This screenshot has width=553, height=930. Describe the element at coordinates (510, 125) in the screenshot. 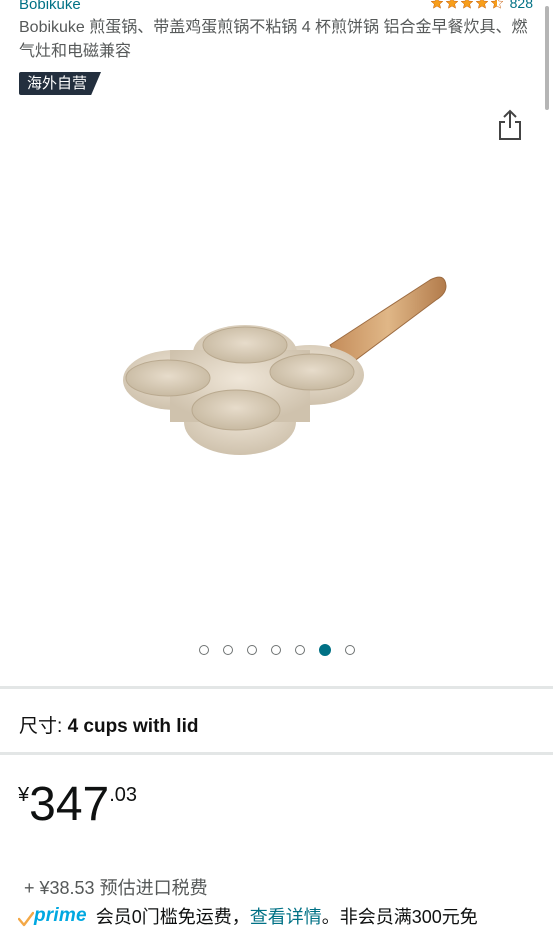

I see `share-icon` at that location.